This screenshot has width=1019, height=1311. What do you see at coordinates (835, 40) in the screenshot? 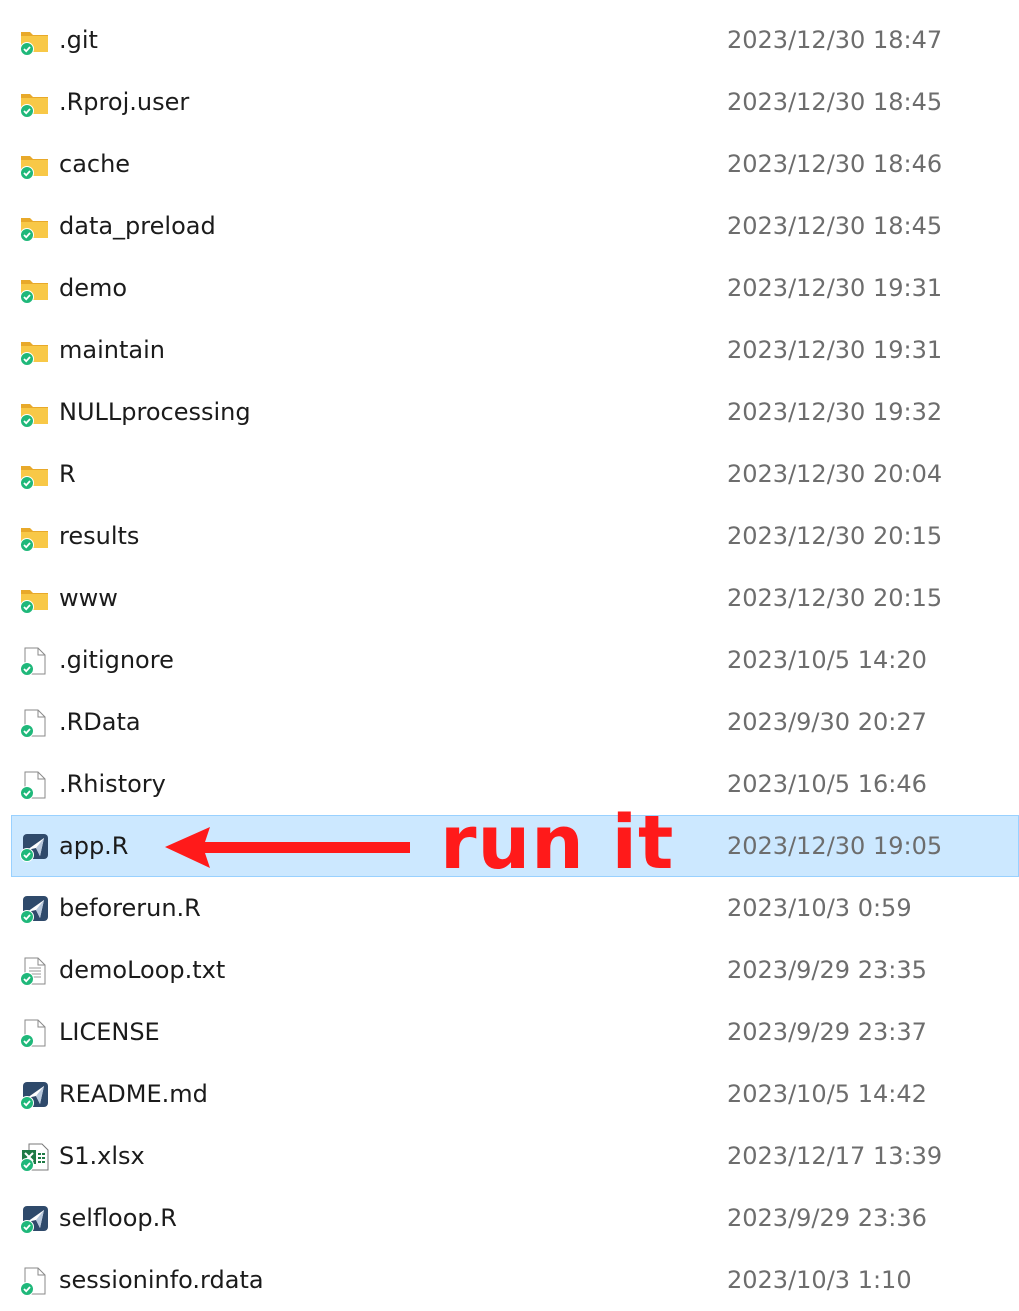
I see `file-modified-date: 2023/12/30 18:47` at bounding box center [835, 40].